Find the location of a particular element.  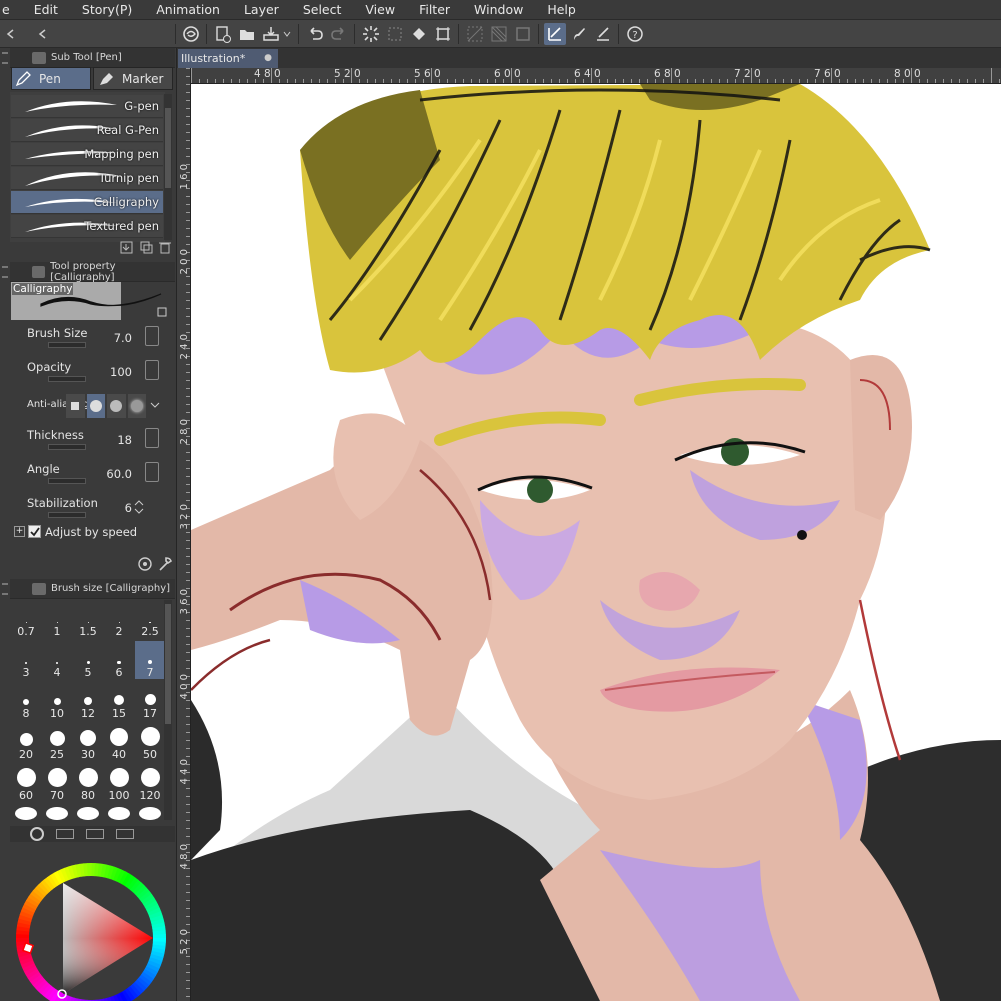

angle-row: Angle 60.0 is located at coordinates (93, 474).